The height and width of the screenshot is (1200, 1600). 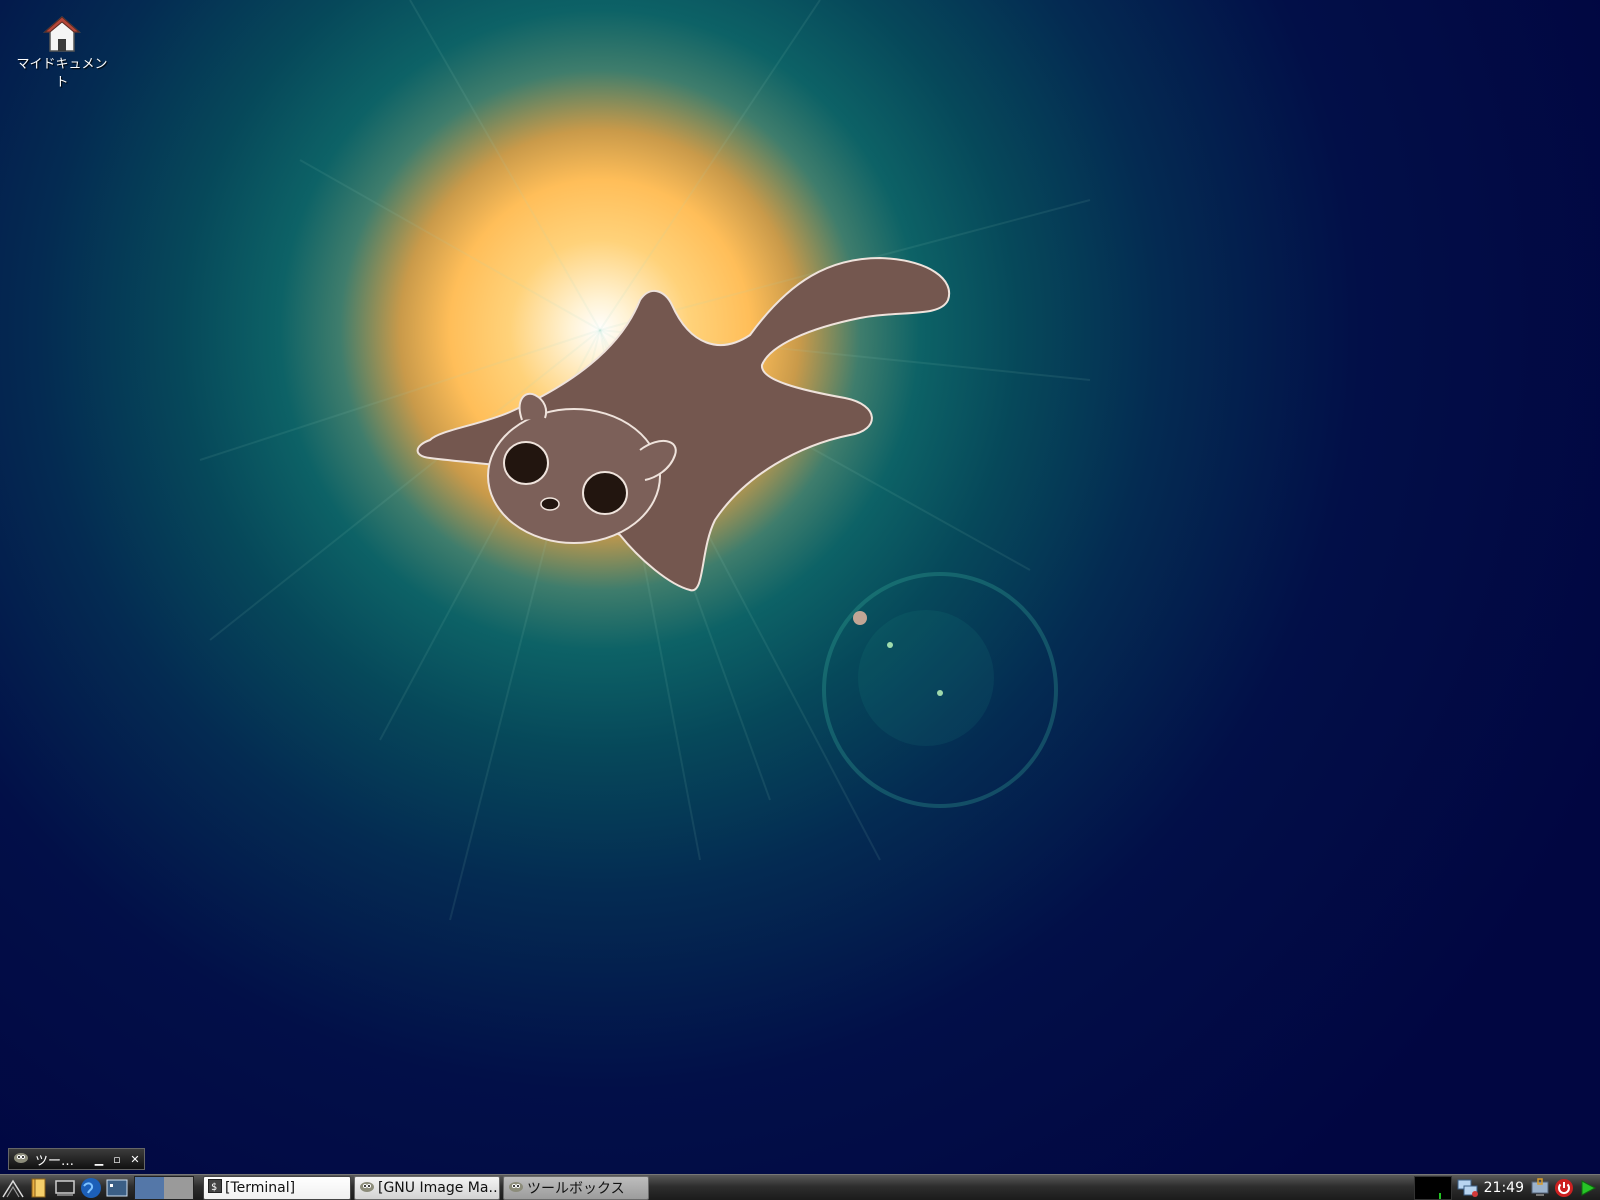 I want to click on file-manager-icon, so click(x=38, y=1187).